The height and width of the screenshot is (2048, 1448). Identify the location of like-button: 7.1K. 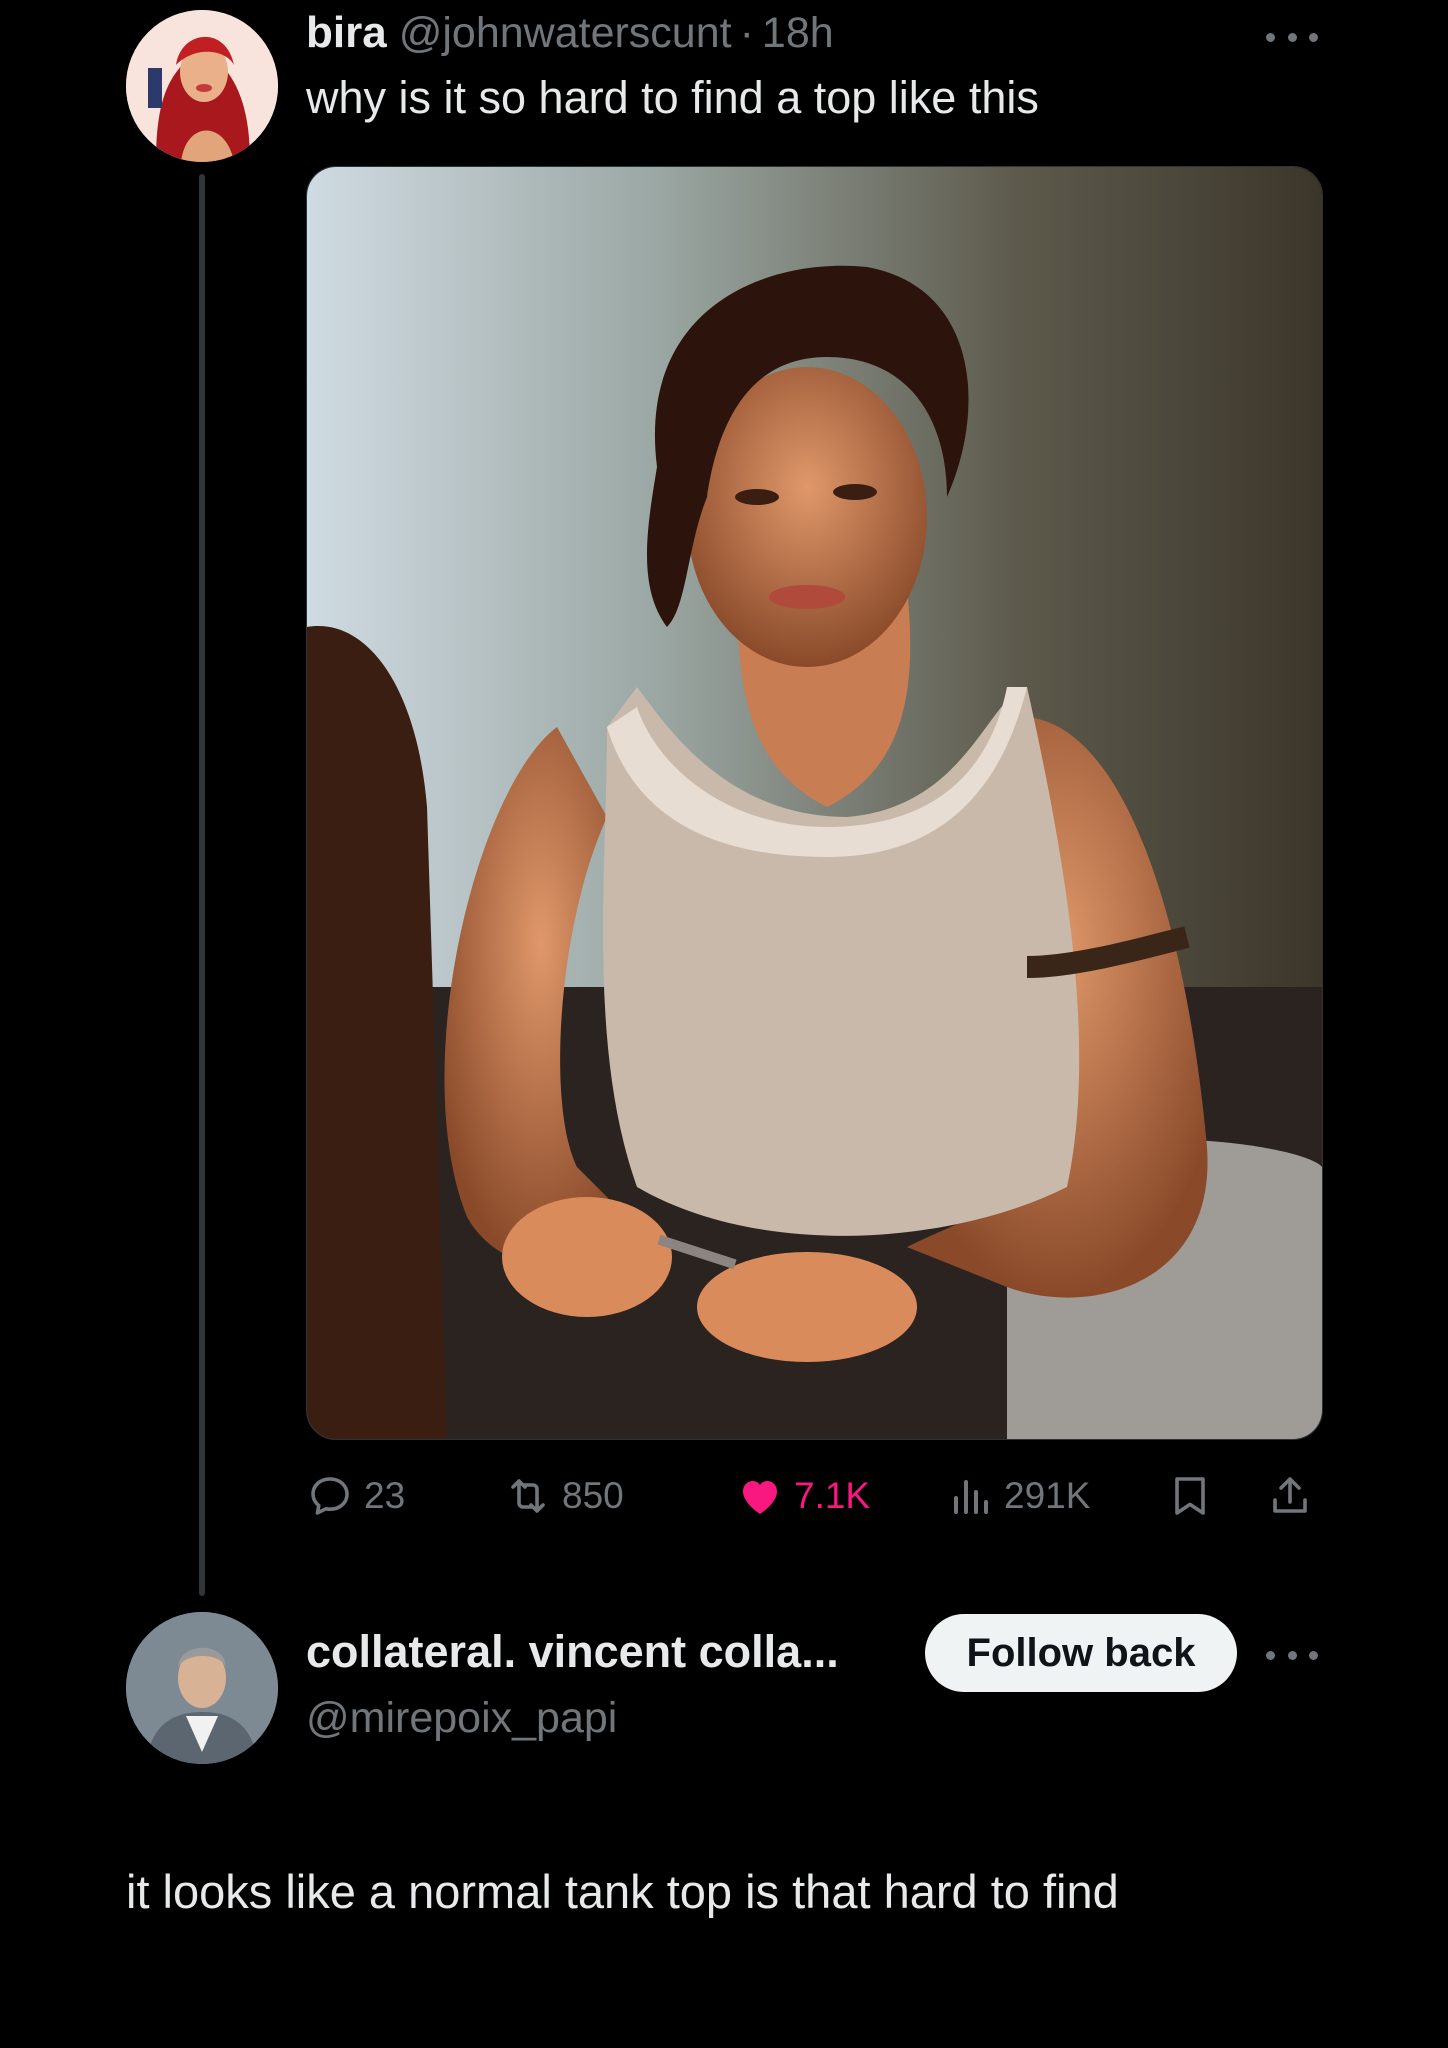
(803, 1496).